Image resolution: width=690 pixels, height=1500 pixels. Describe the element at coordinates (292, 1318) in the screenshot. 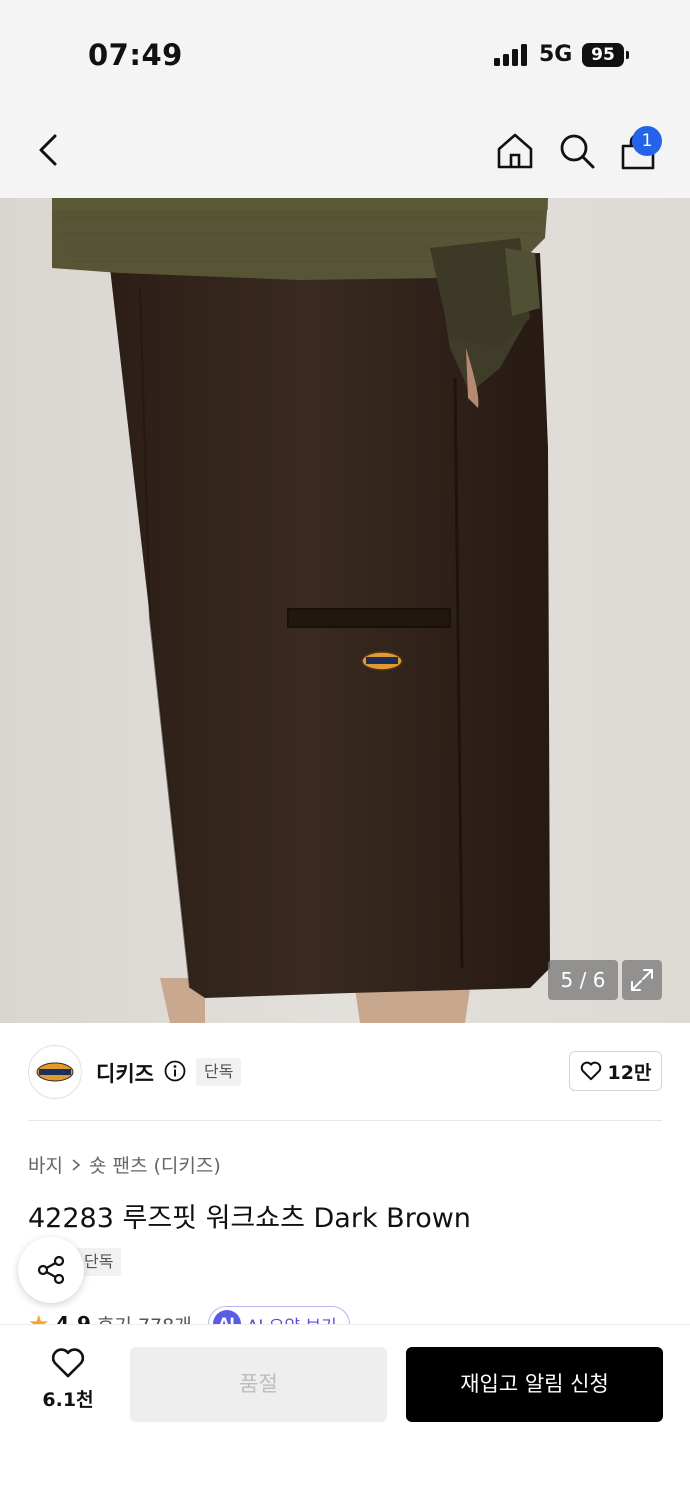

I see `ai-summary-label: AI 요약 보기` at that location.